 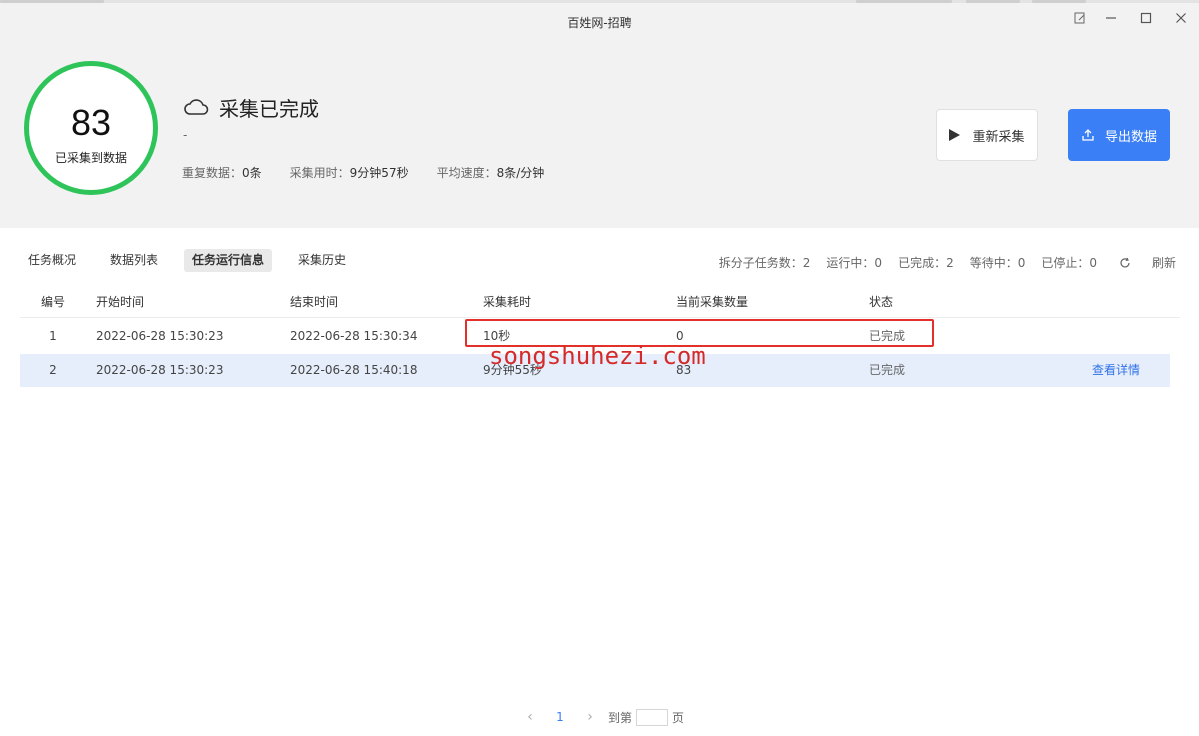 What do you see at coordinates (887, 370) in the screenshot?
I see `cell-status: 已完成` at bounding box center [887, 370].